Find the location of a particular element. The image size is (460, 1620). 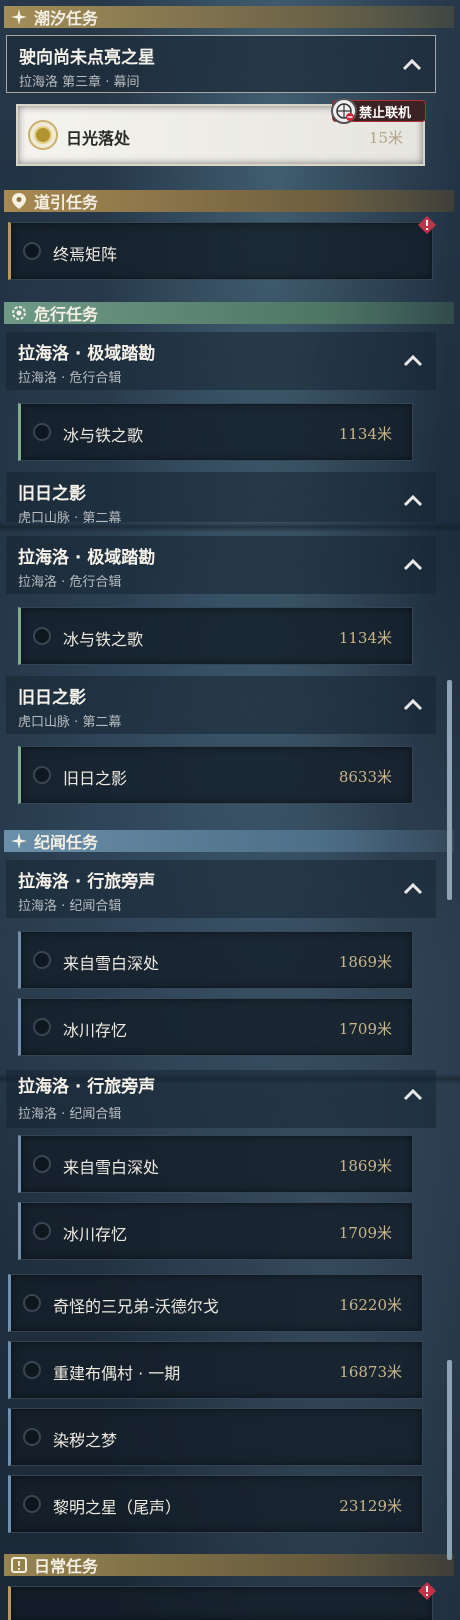

quest-item: 奇怪的三兄弟-沃德尔戈 16220米 is located at coordinates (215, 1303).